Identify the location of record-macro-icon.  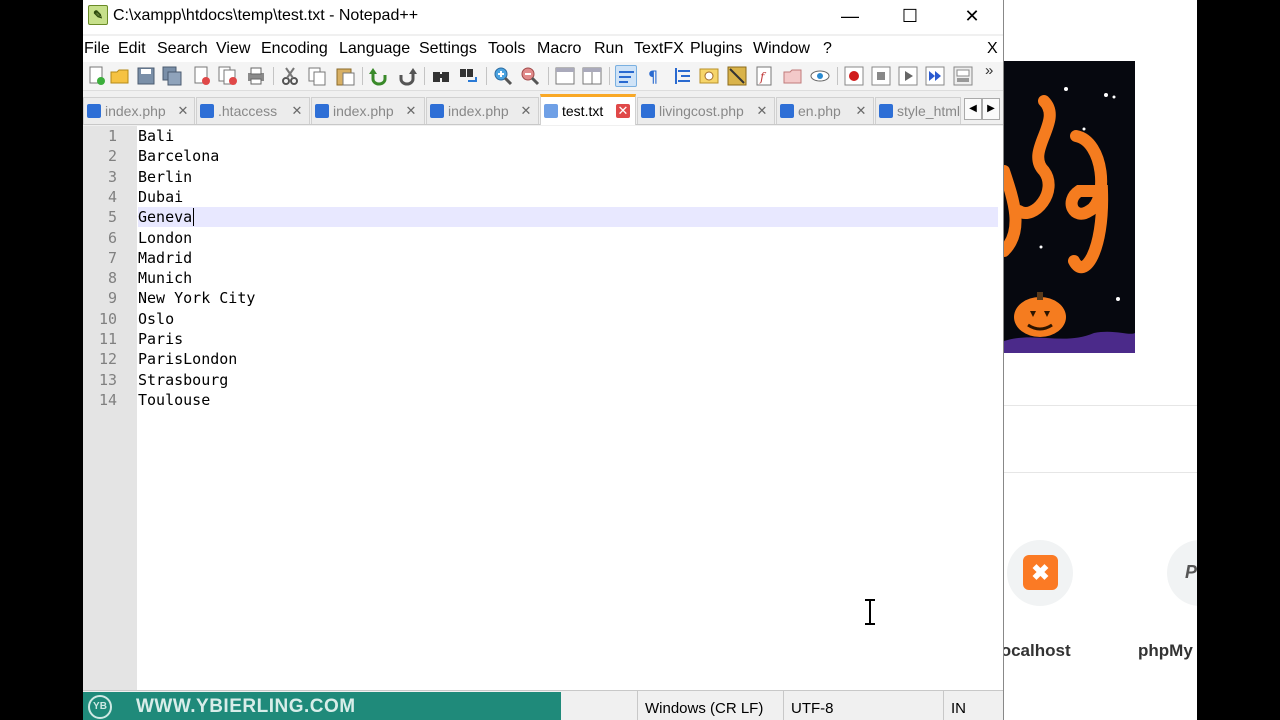
(854, 76).